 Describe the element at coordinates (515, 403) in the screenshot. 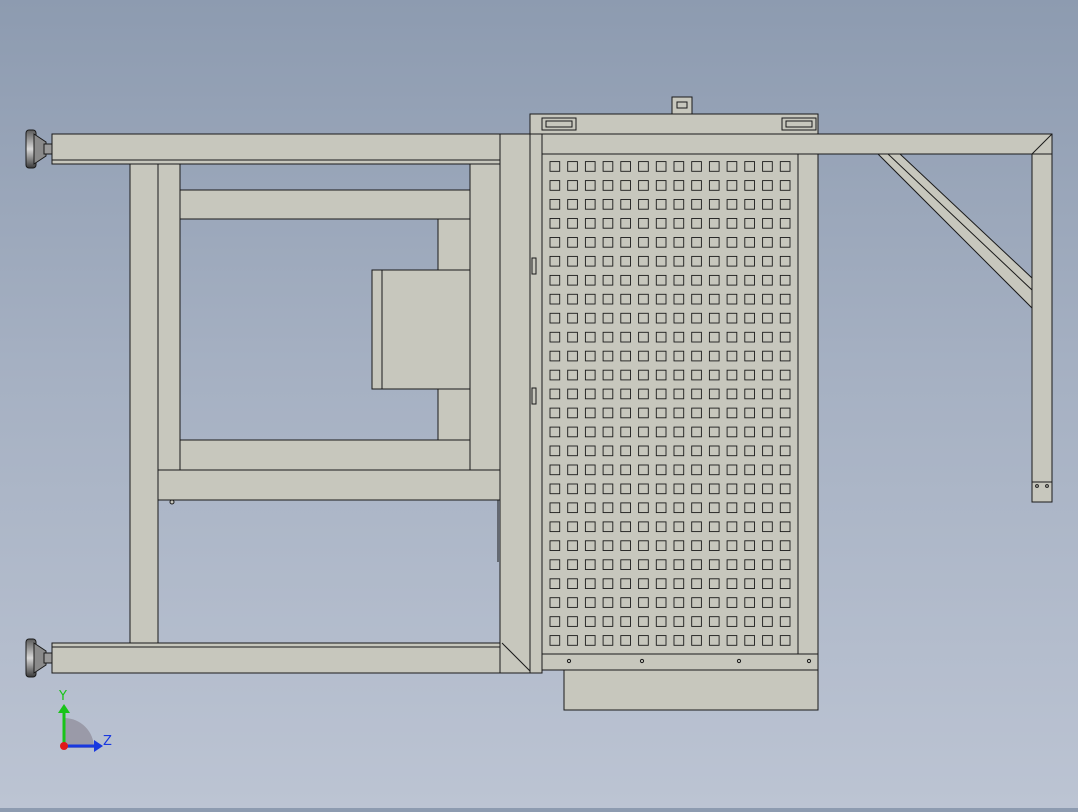

I see `door-column` at that location.